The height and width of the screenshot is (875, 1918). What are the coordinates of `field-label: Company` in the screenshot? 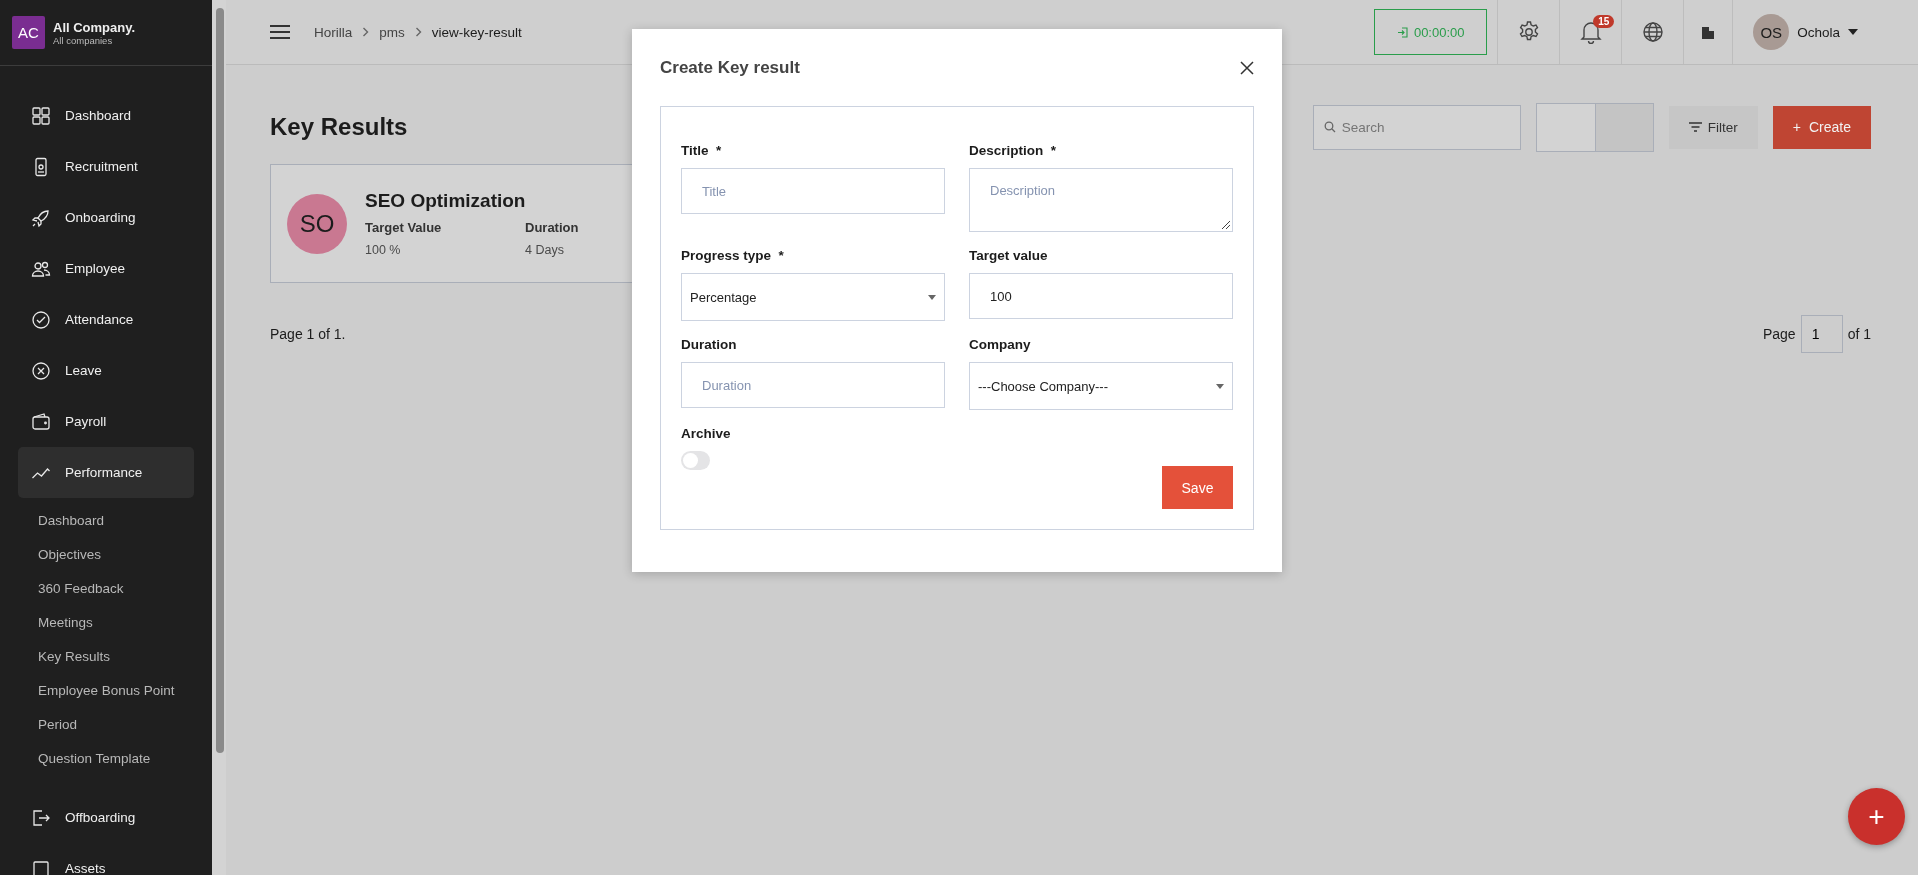 It's located at (1000, 344).